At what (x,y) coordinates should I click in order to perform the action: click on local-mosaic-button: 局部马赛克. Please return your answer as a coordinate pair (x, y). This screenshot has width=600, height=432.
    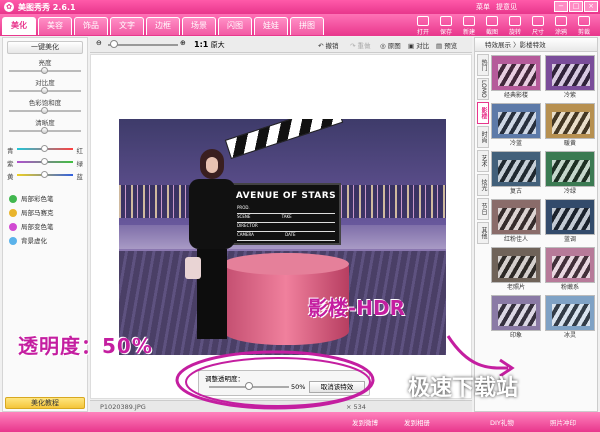
    Looking at the image, I should click on (47, 213).